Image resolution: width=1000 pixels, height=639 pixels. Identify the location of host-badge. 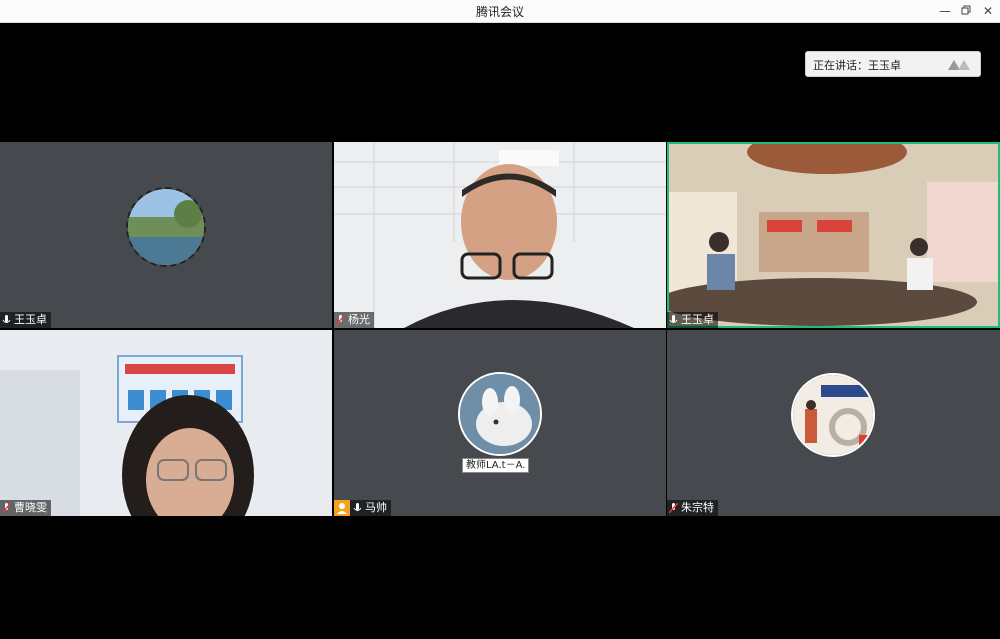
(342, 508).